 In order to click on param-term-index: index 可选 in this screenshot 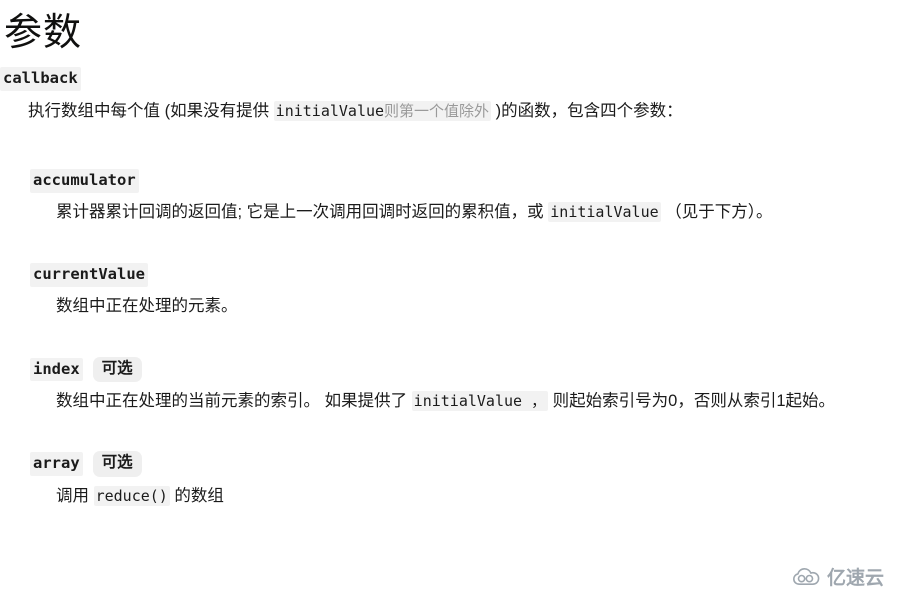, I will do `click(449, 369)`.